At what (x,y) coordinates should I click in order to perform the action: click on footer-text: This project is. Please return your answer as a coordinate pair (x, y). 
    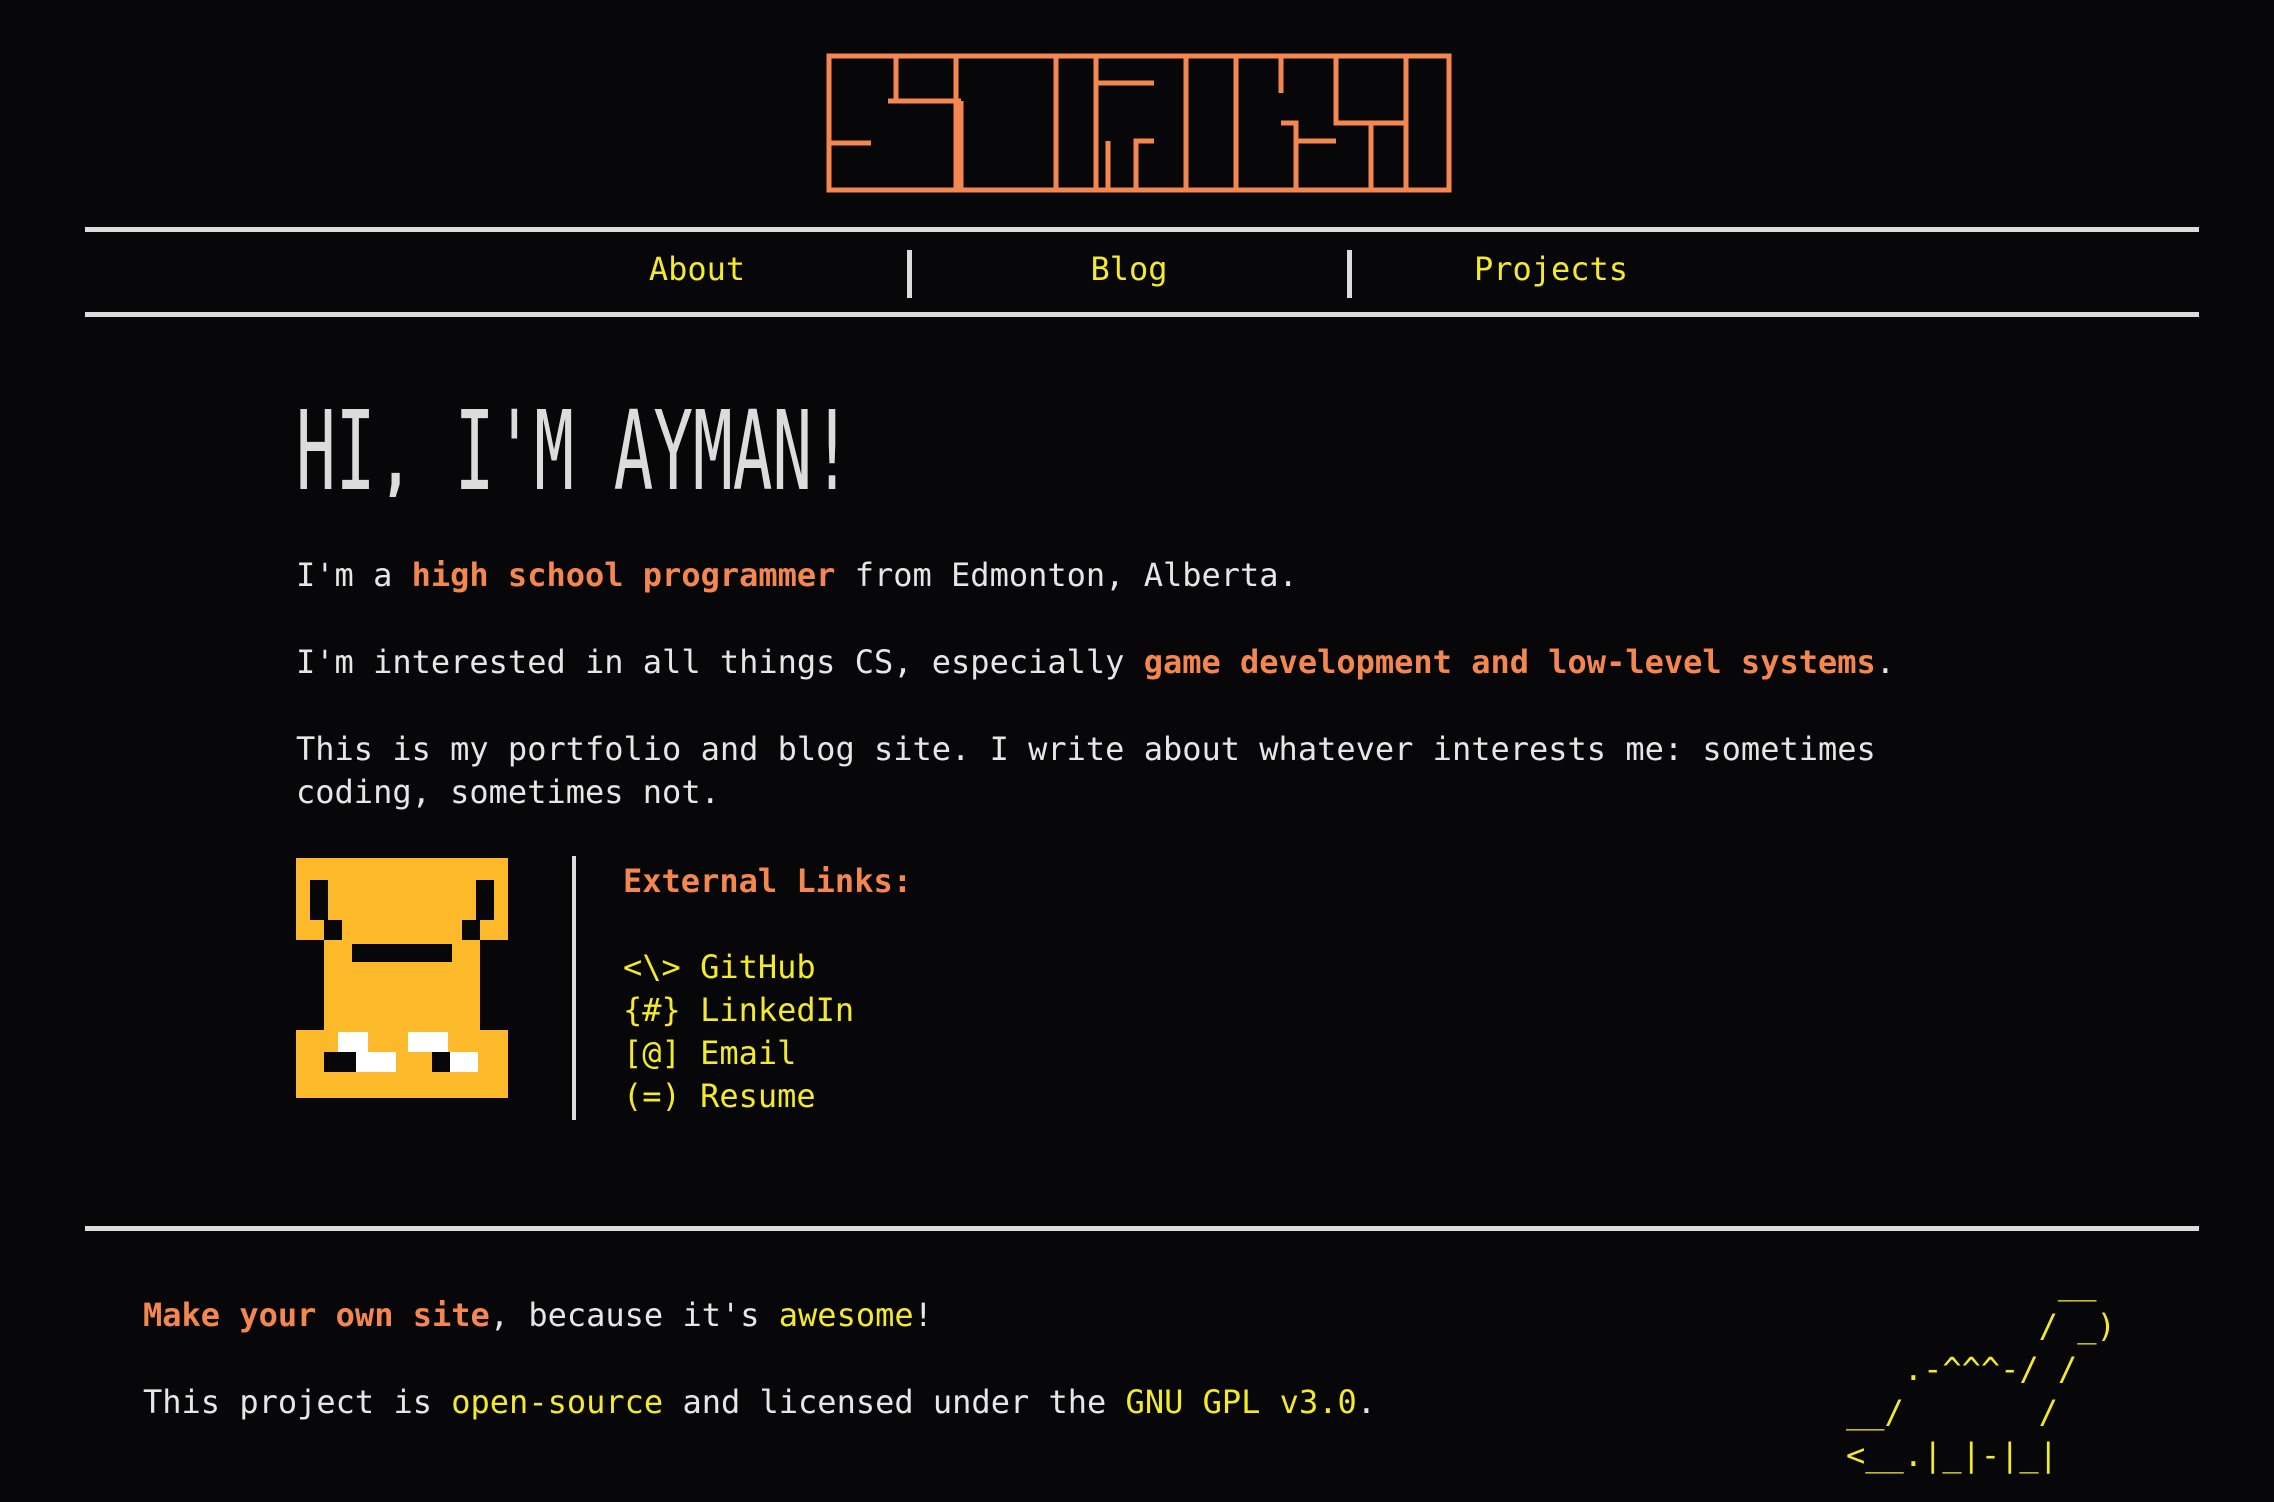
    Looking at the image, I should click on (297, 1402).